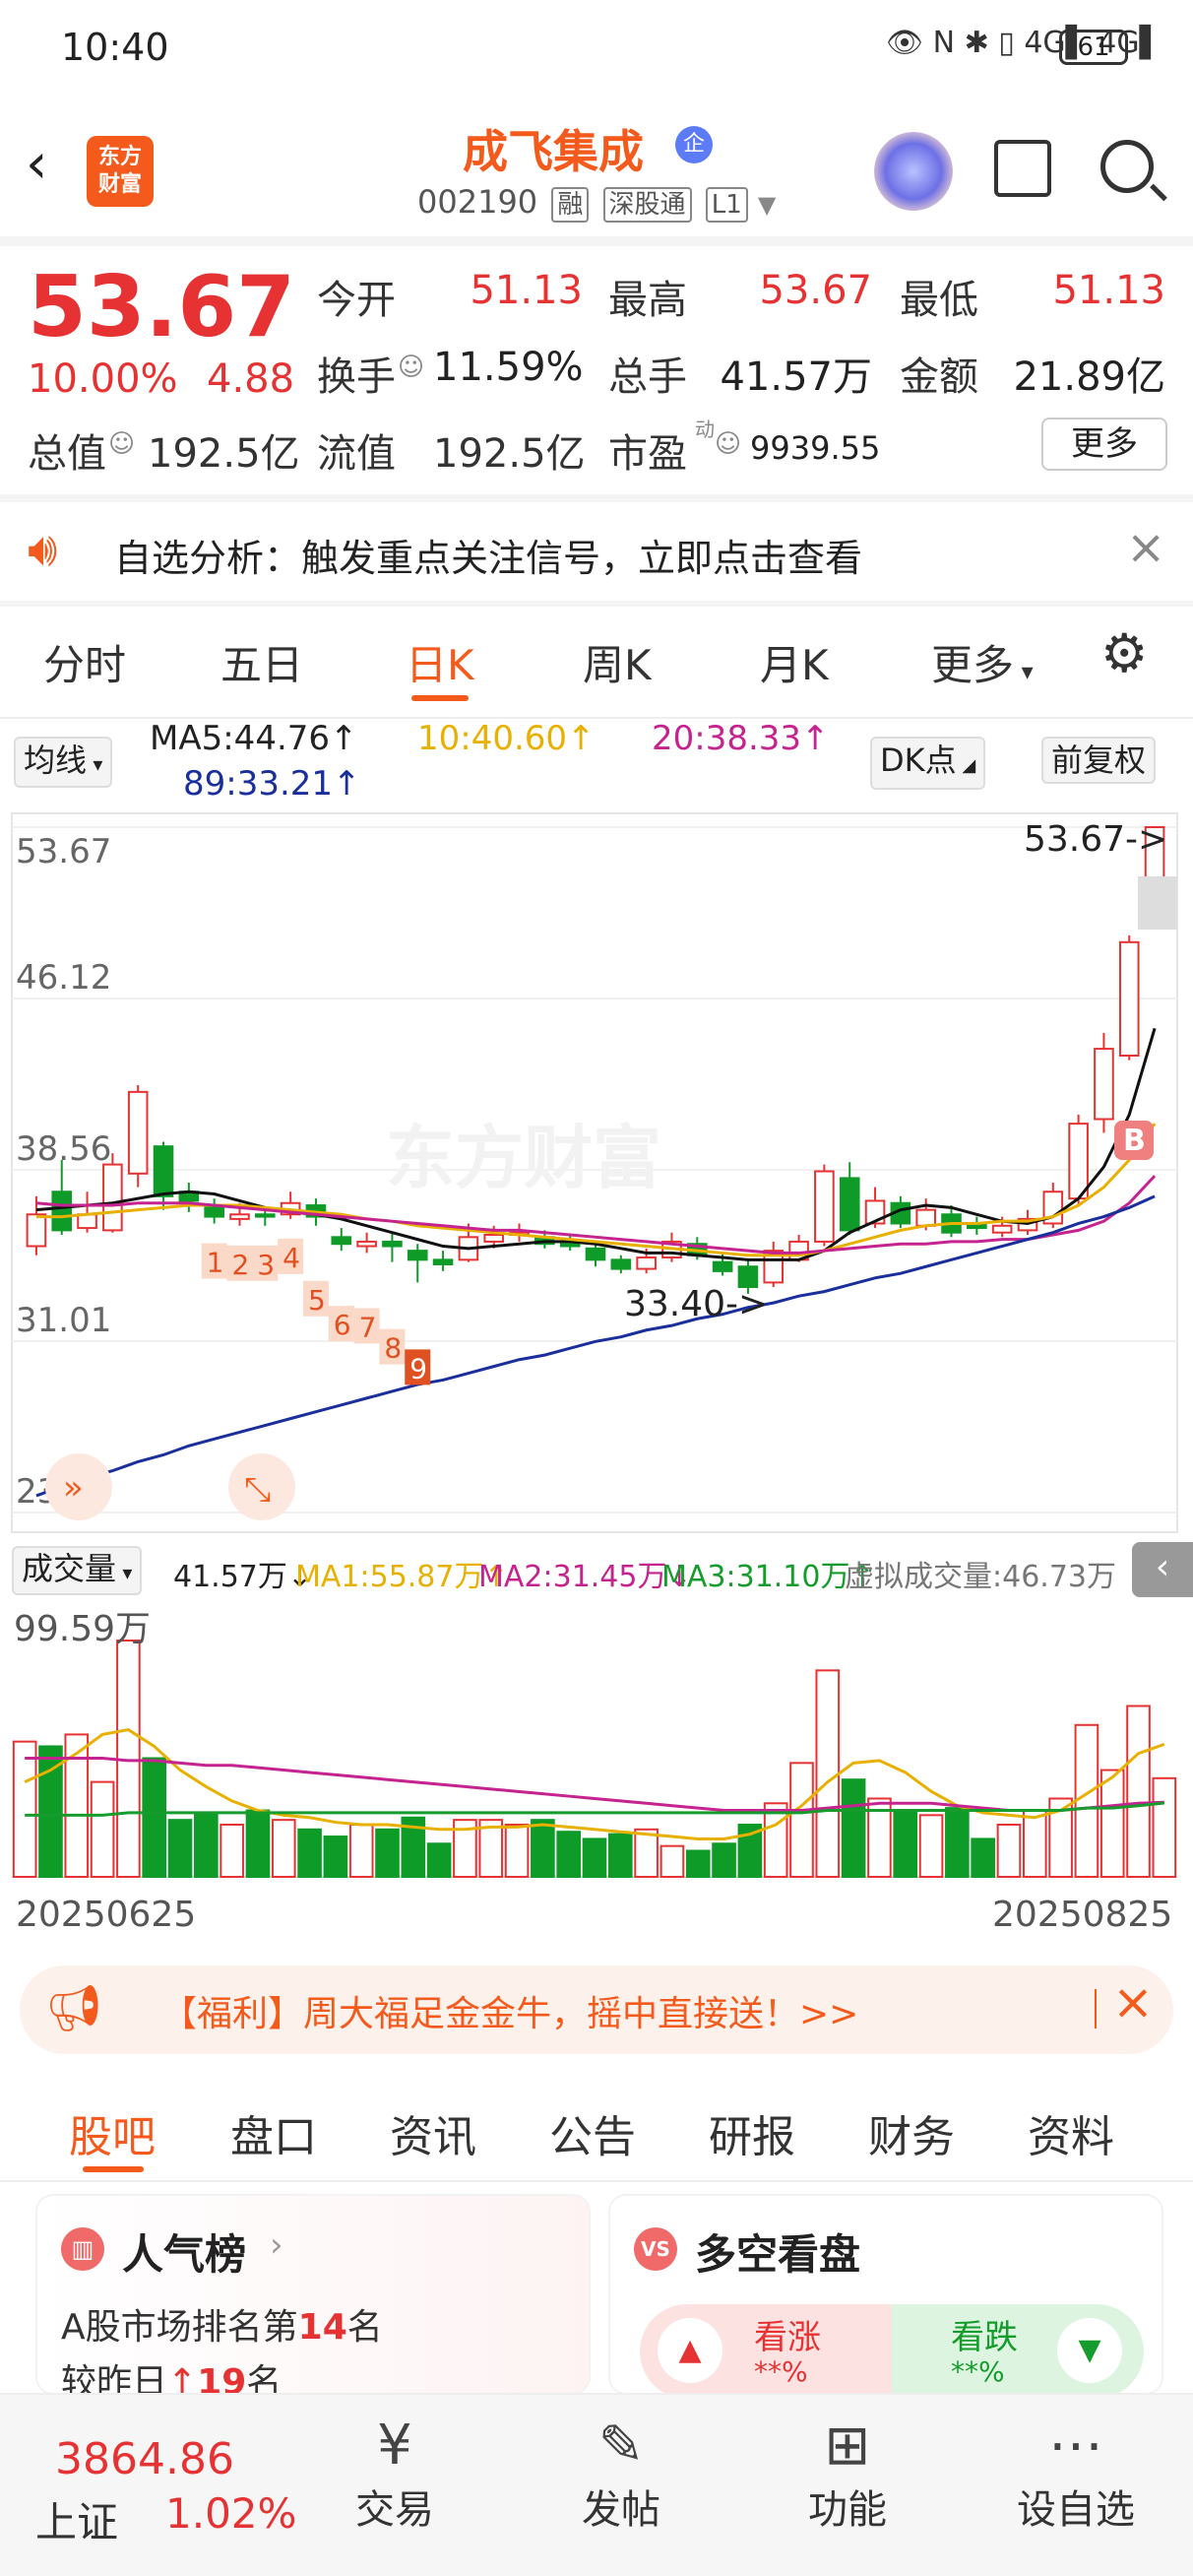  I want to click on ai-assistant-icon, so click(913, 171).